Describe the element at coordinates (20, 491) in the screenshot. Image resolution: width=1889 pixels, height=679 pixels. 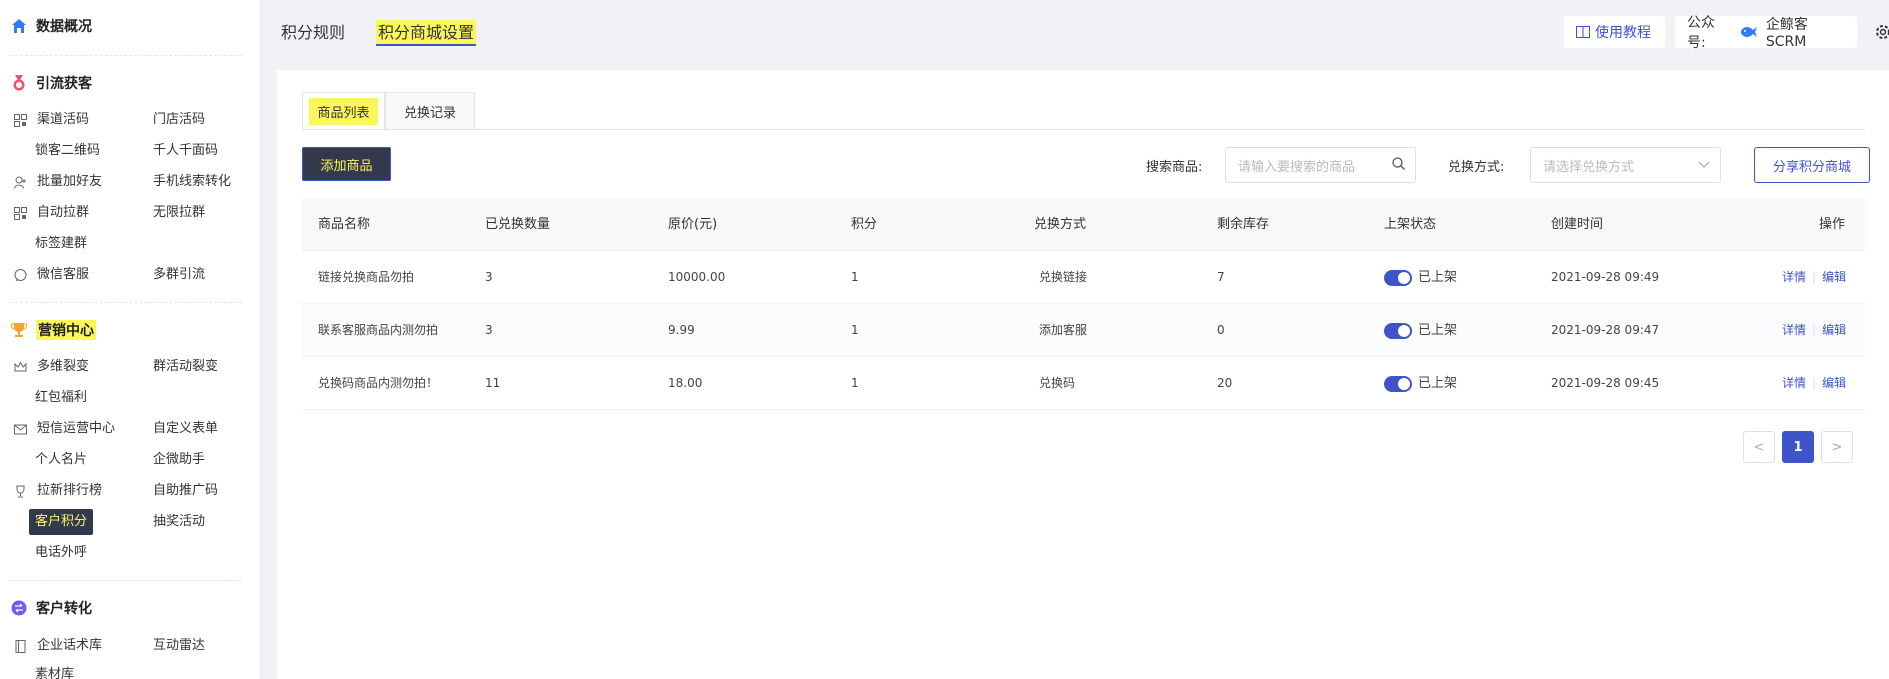
I see `trophy-outline-icon` at that location.